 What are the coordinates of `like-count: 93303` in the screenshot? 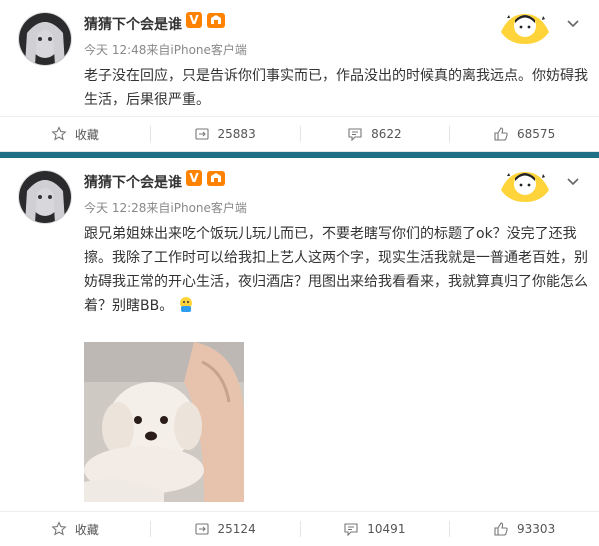 It's located at (536, 529).